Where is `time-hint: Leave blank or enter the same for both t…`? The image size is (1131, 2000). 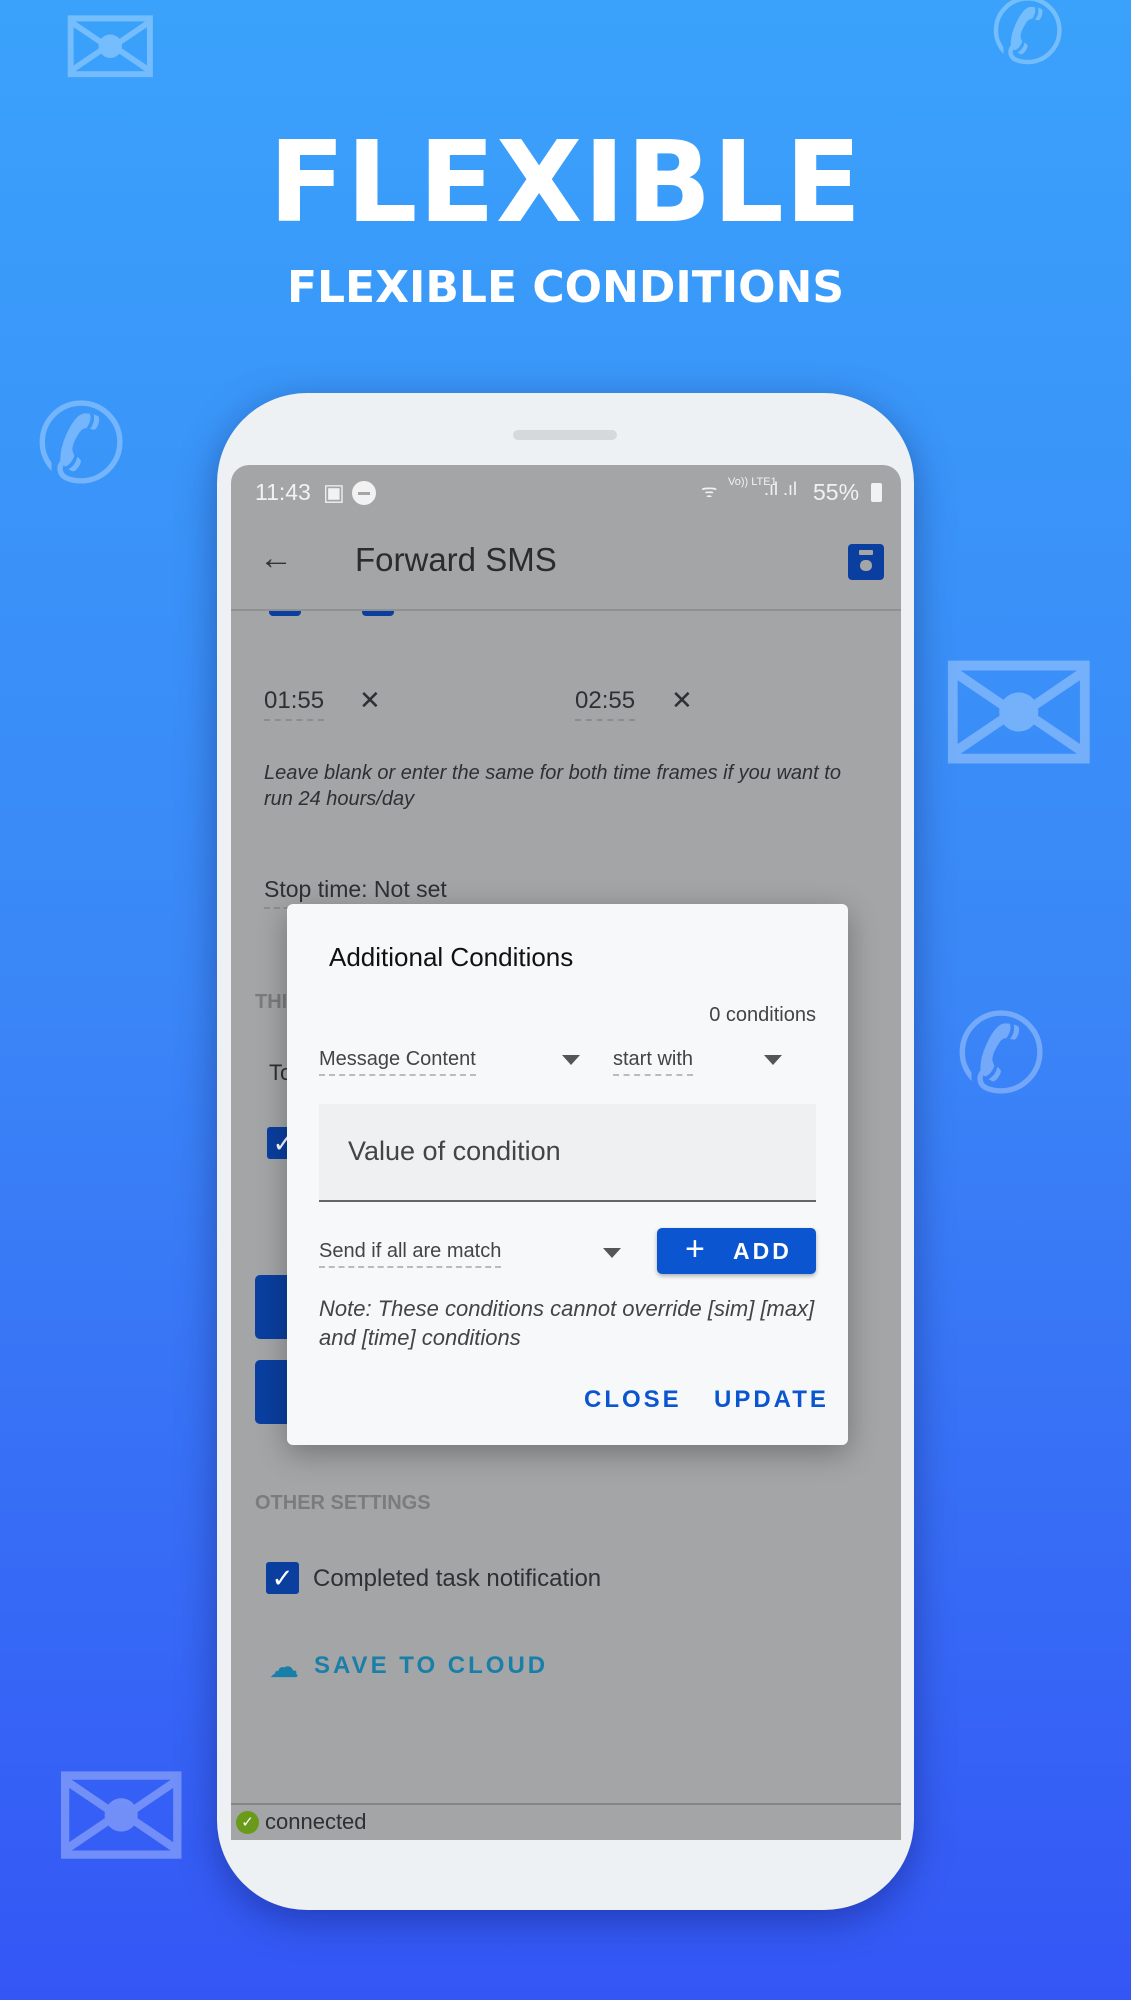
time-hint: Leave blank or enter the same for both t… is located at coordinates (552, 786).